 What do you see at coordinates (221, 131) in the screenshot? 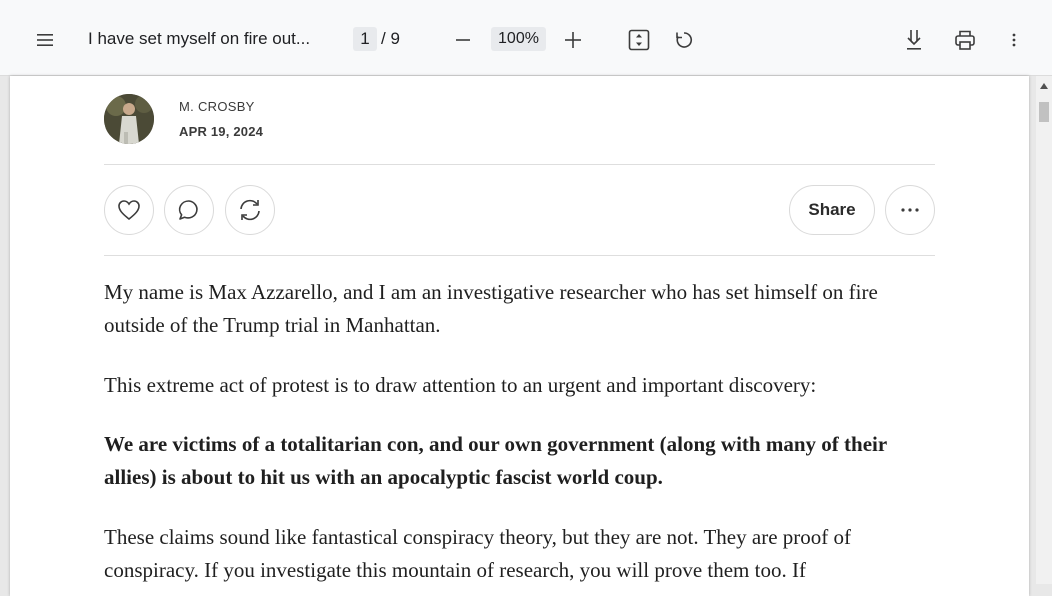
I see `post-date: APR 19, 2024` at bounding box center [221, 131].